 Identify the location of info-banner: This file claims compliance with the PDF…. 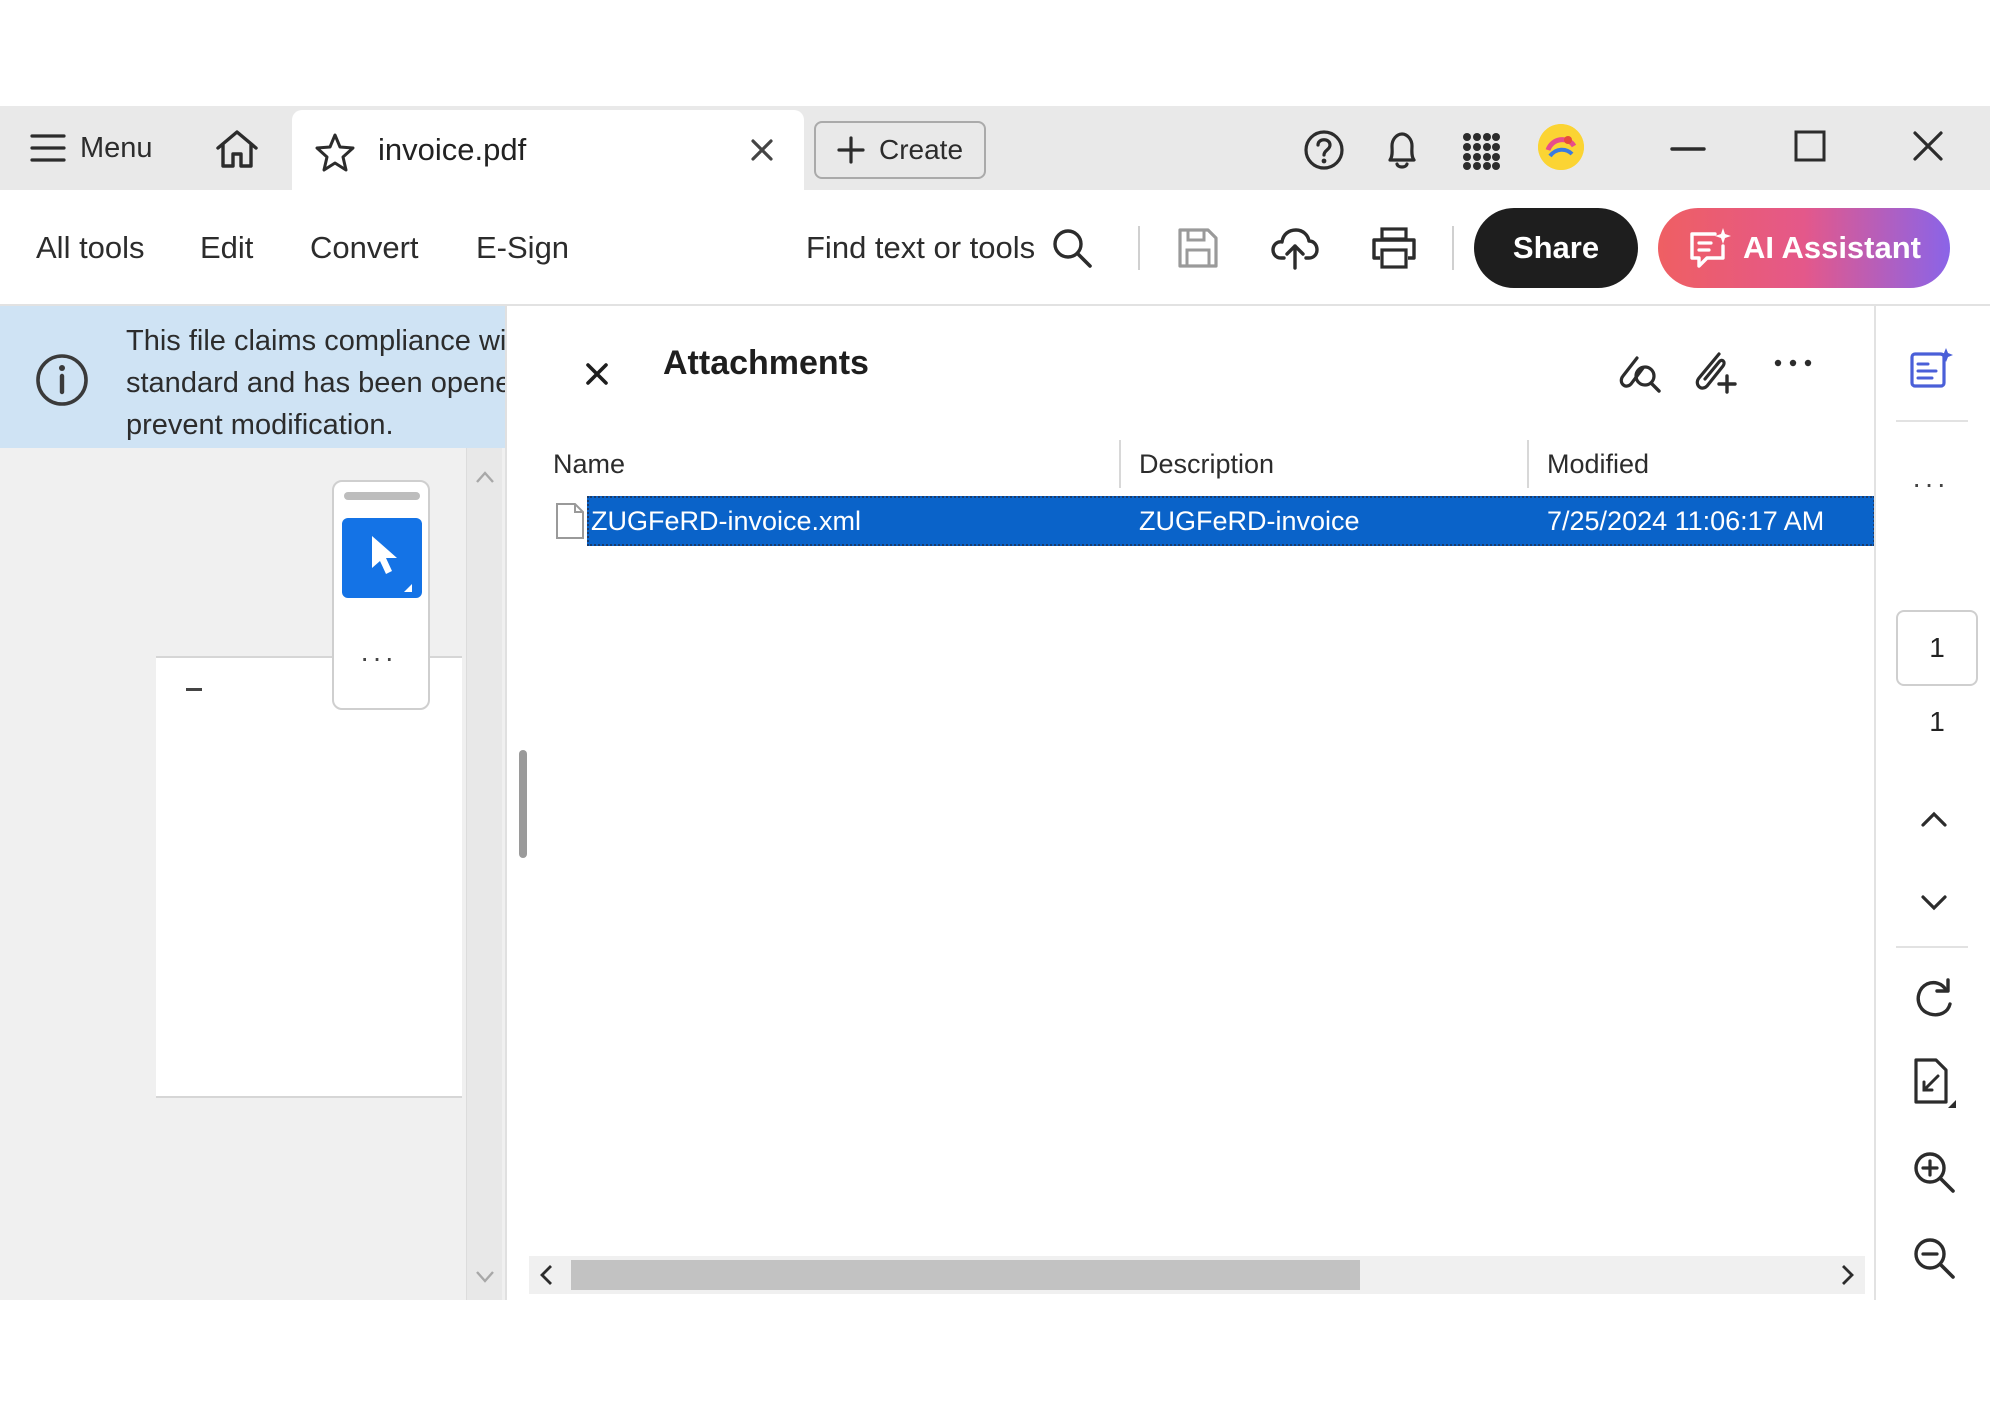
(252, 377).